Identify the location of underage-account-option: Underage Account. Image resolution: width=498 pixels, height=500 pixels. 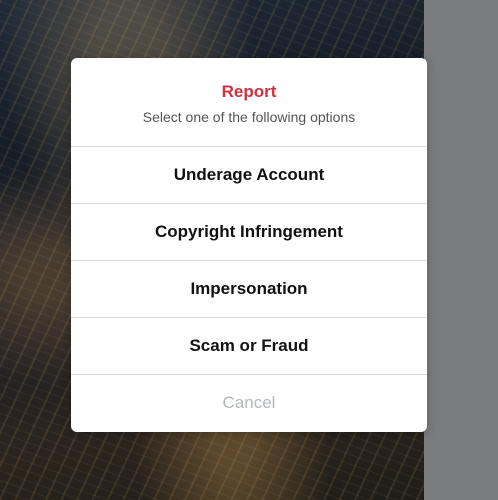
(249, 174).